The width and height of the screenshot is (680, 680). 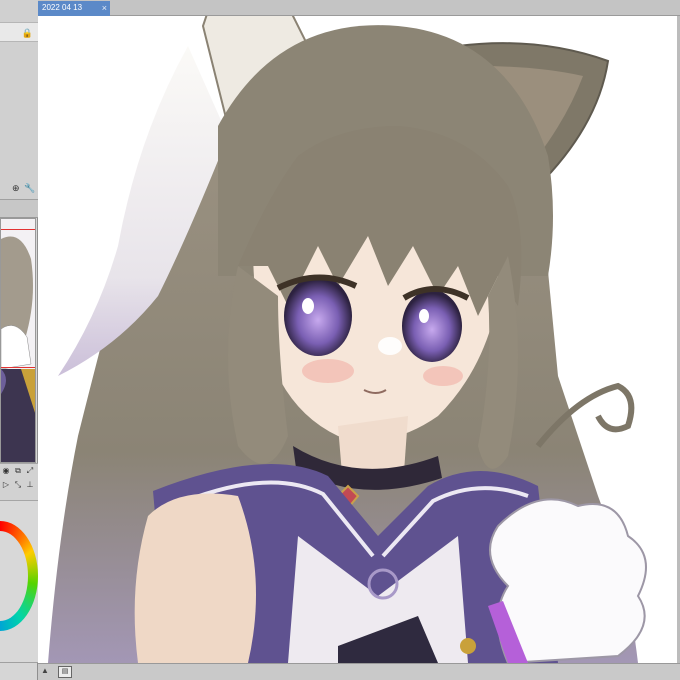 I want to click on color-wheel-panel, so click(x=19, y=582).